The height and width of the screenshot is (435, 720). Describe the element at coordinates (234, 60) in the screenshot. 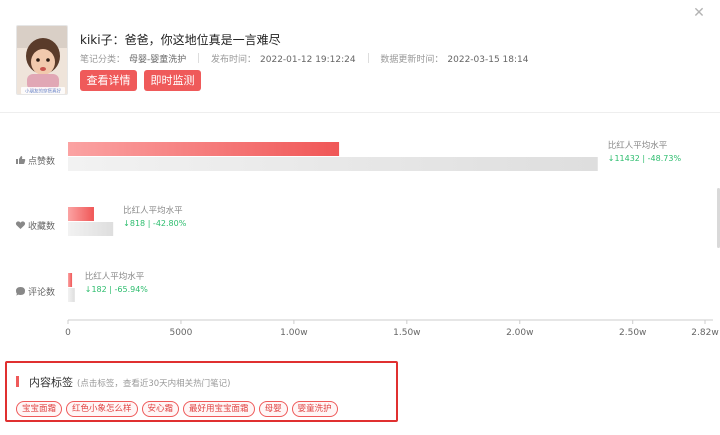

I see `publish-label: 发布时间：` at that location.